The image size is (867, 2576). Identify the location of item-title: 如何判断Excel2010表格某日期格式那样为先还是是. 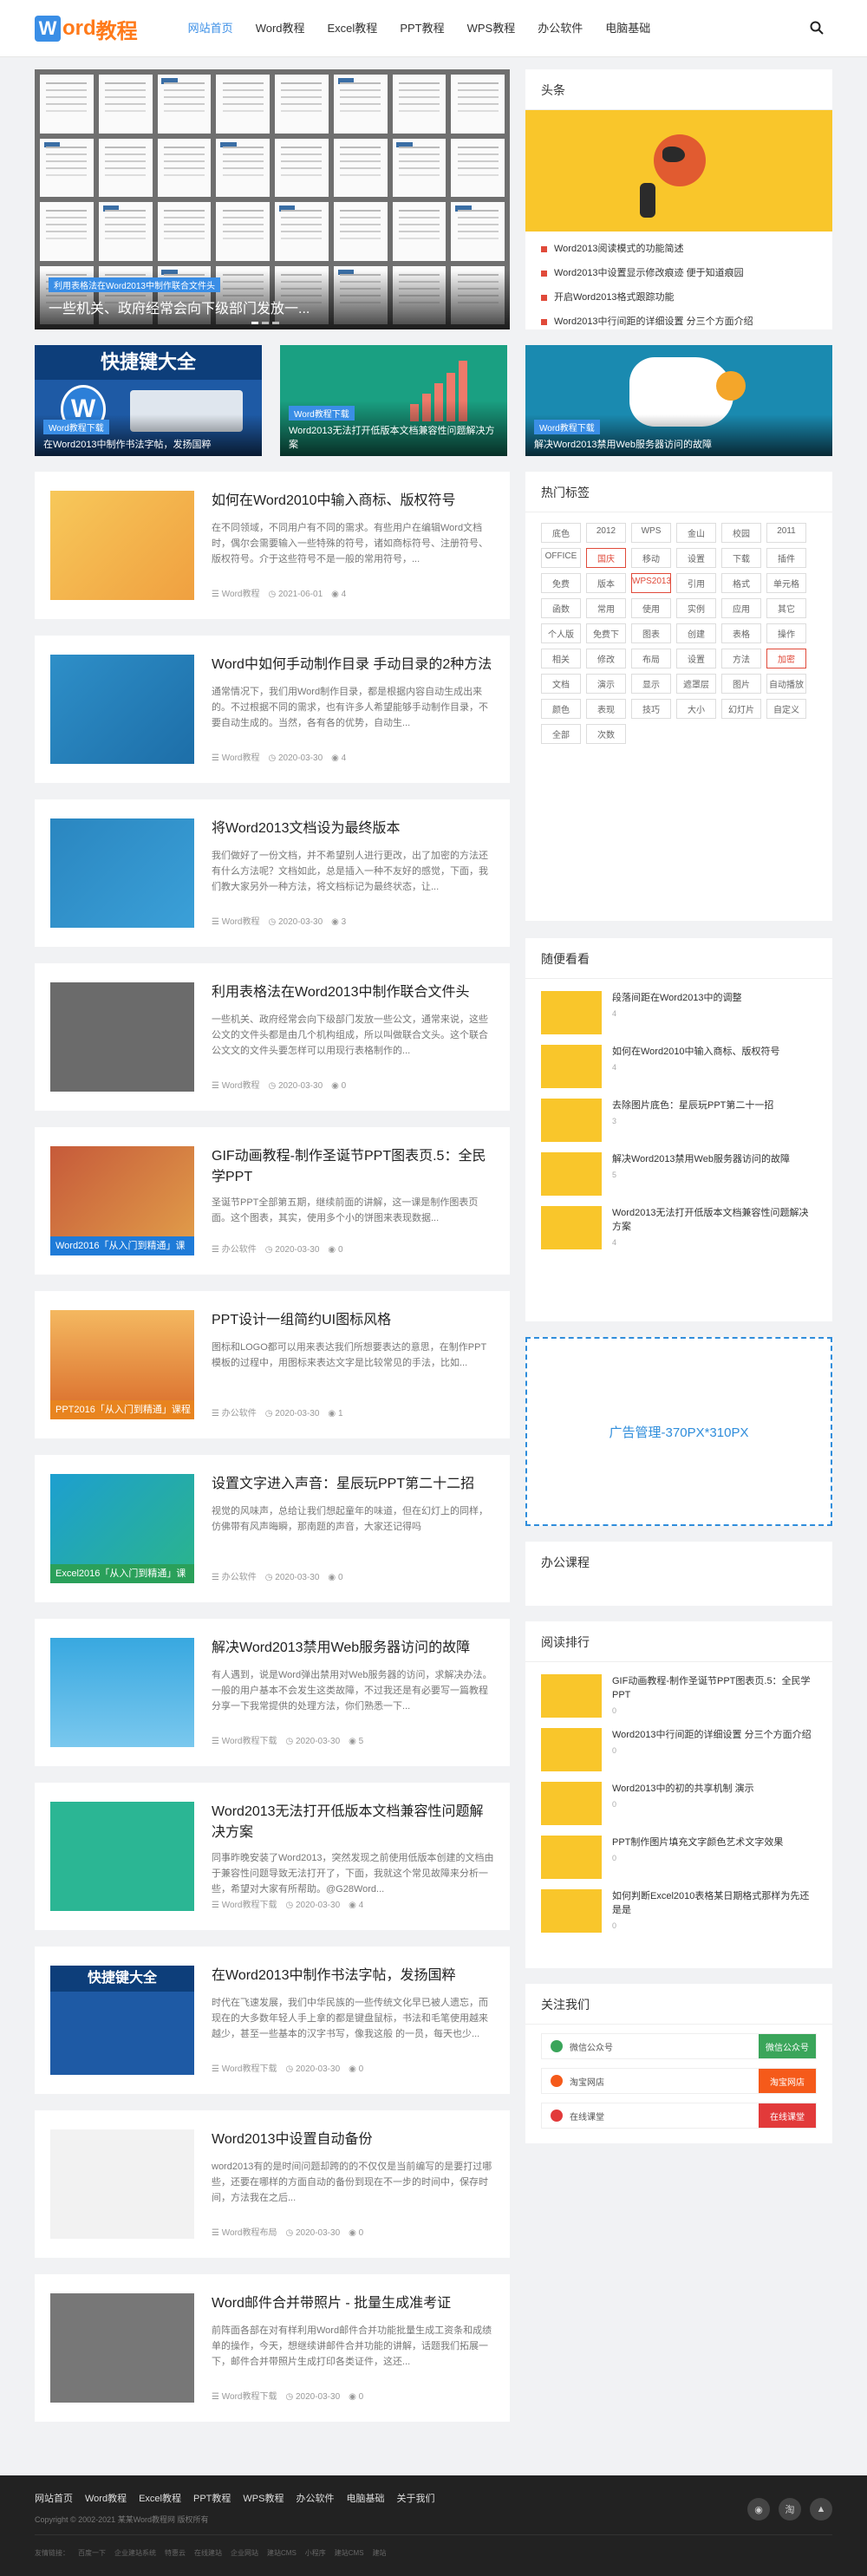
(710, 1903).